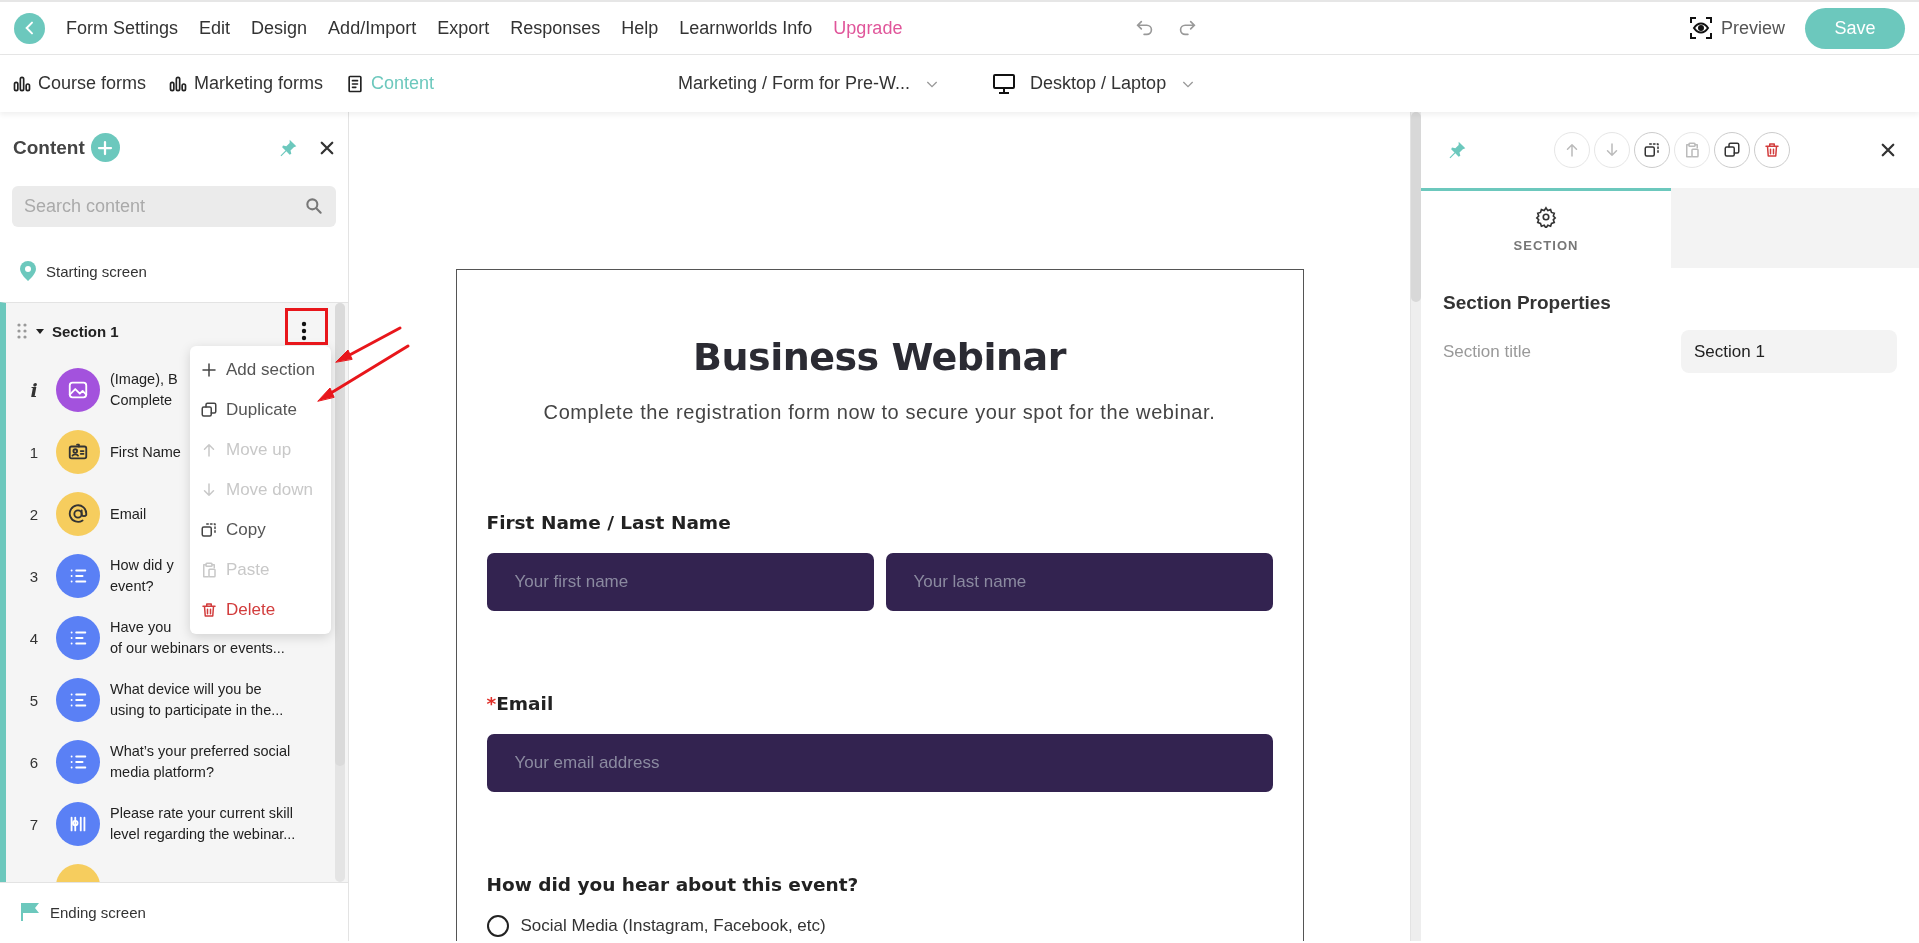 The image size is (1919, 943). Describe the element at coordinates (609, 522) in the screenshot. I see `question-label: First Name / Last Name` at that location.